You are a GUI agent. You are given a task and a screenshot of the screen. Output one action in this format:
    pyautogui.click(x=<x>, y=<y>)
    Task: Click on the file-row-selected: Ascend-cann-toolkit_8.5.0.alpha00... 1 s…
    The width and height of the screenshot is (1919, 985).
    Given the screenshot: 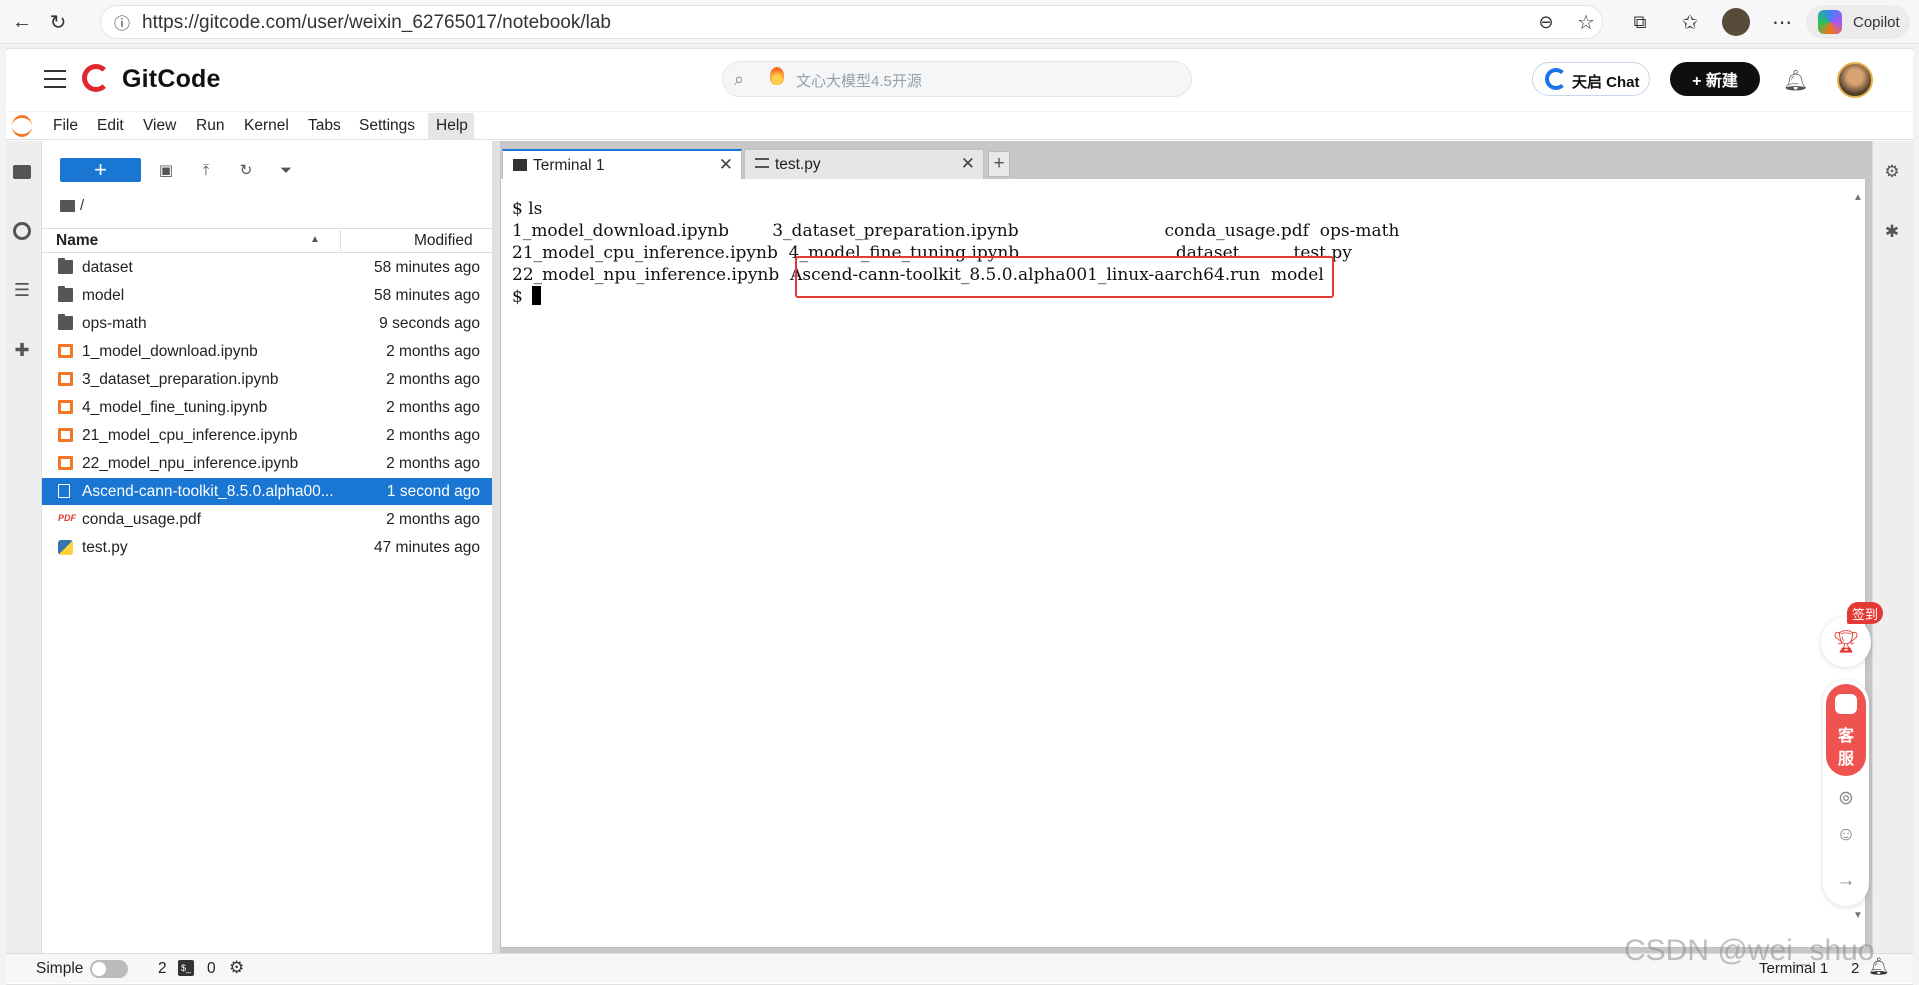 What is the action you would take?
    pyautogui.click(x=267, y=491)
    